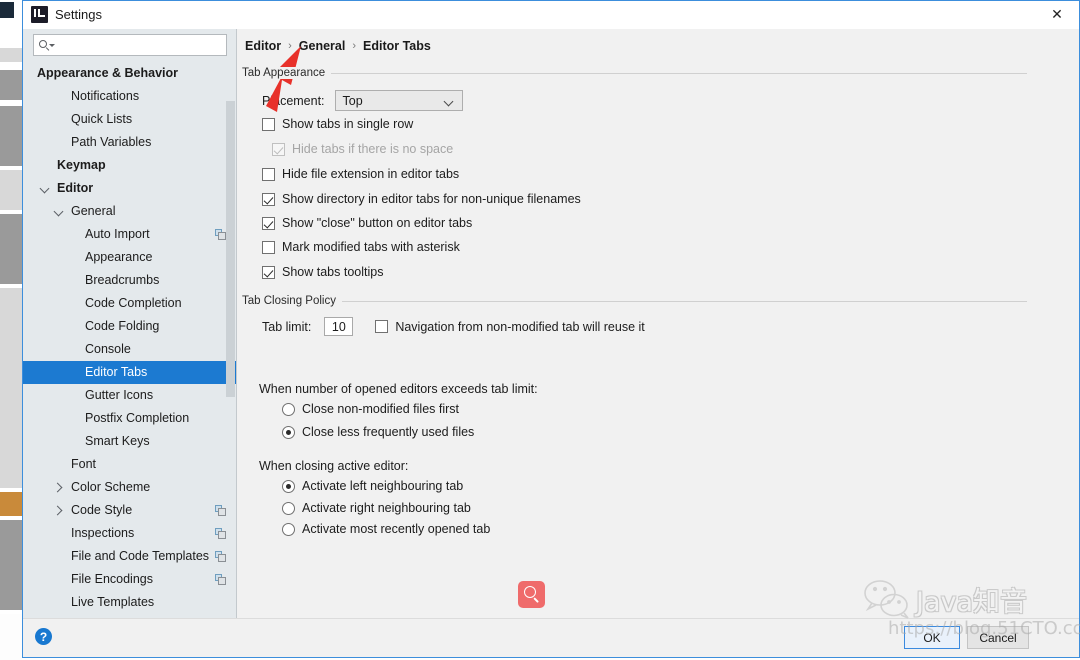 Image resolution: width=1080 pixels, height=660 pixels. I want to click on sidebar-item-label: Editor, so click(75, 188).